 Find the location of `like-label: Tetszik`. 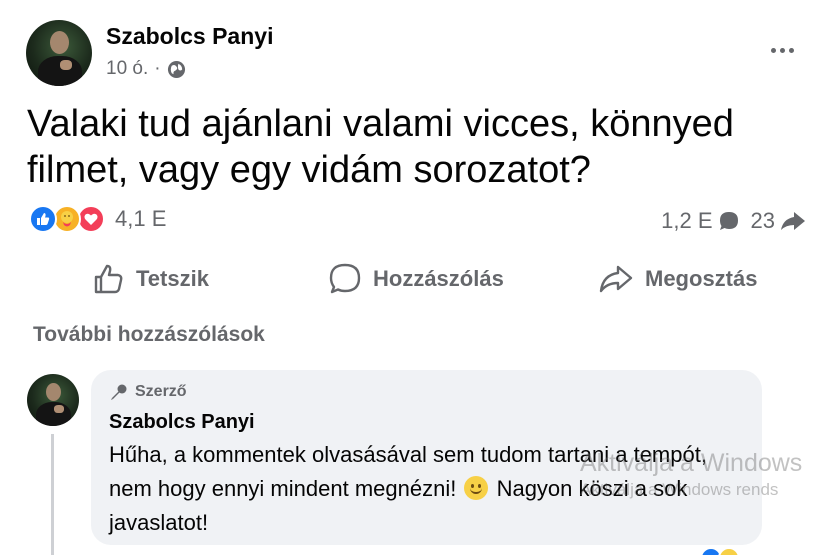

like-label: Tetszik is located at coordinates (172, 278).